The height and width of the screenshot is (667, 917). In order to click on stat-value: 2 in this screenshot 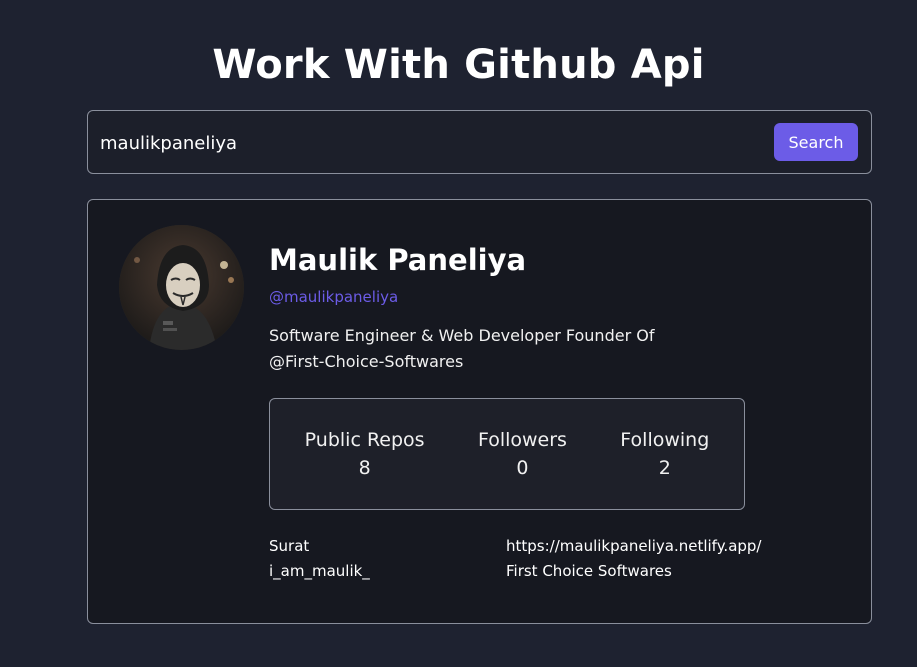, I will do `click(664, 468)`.